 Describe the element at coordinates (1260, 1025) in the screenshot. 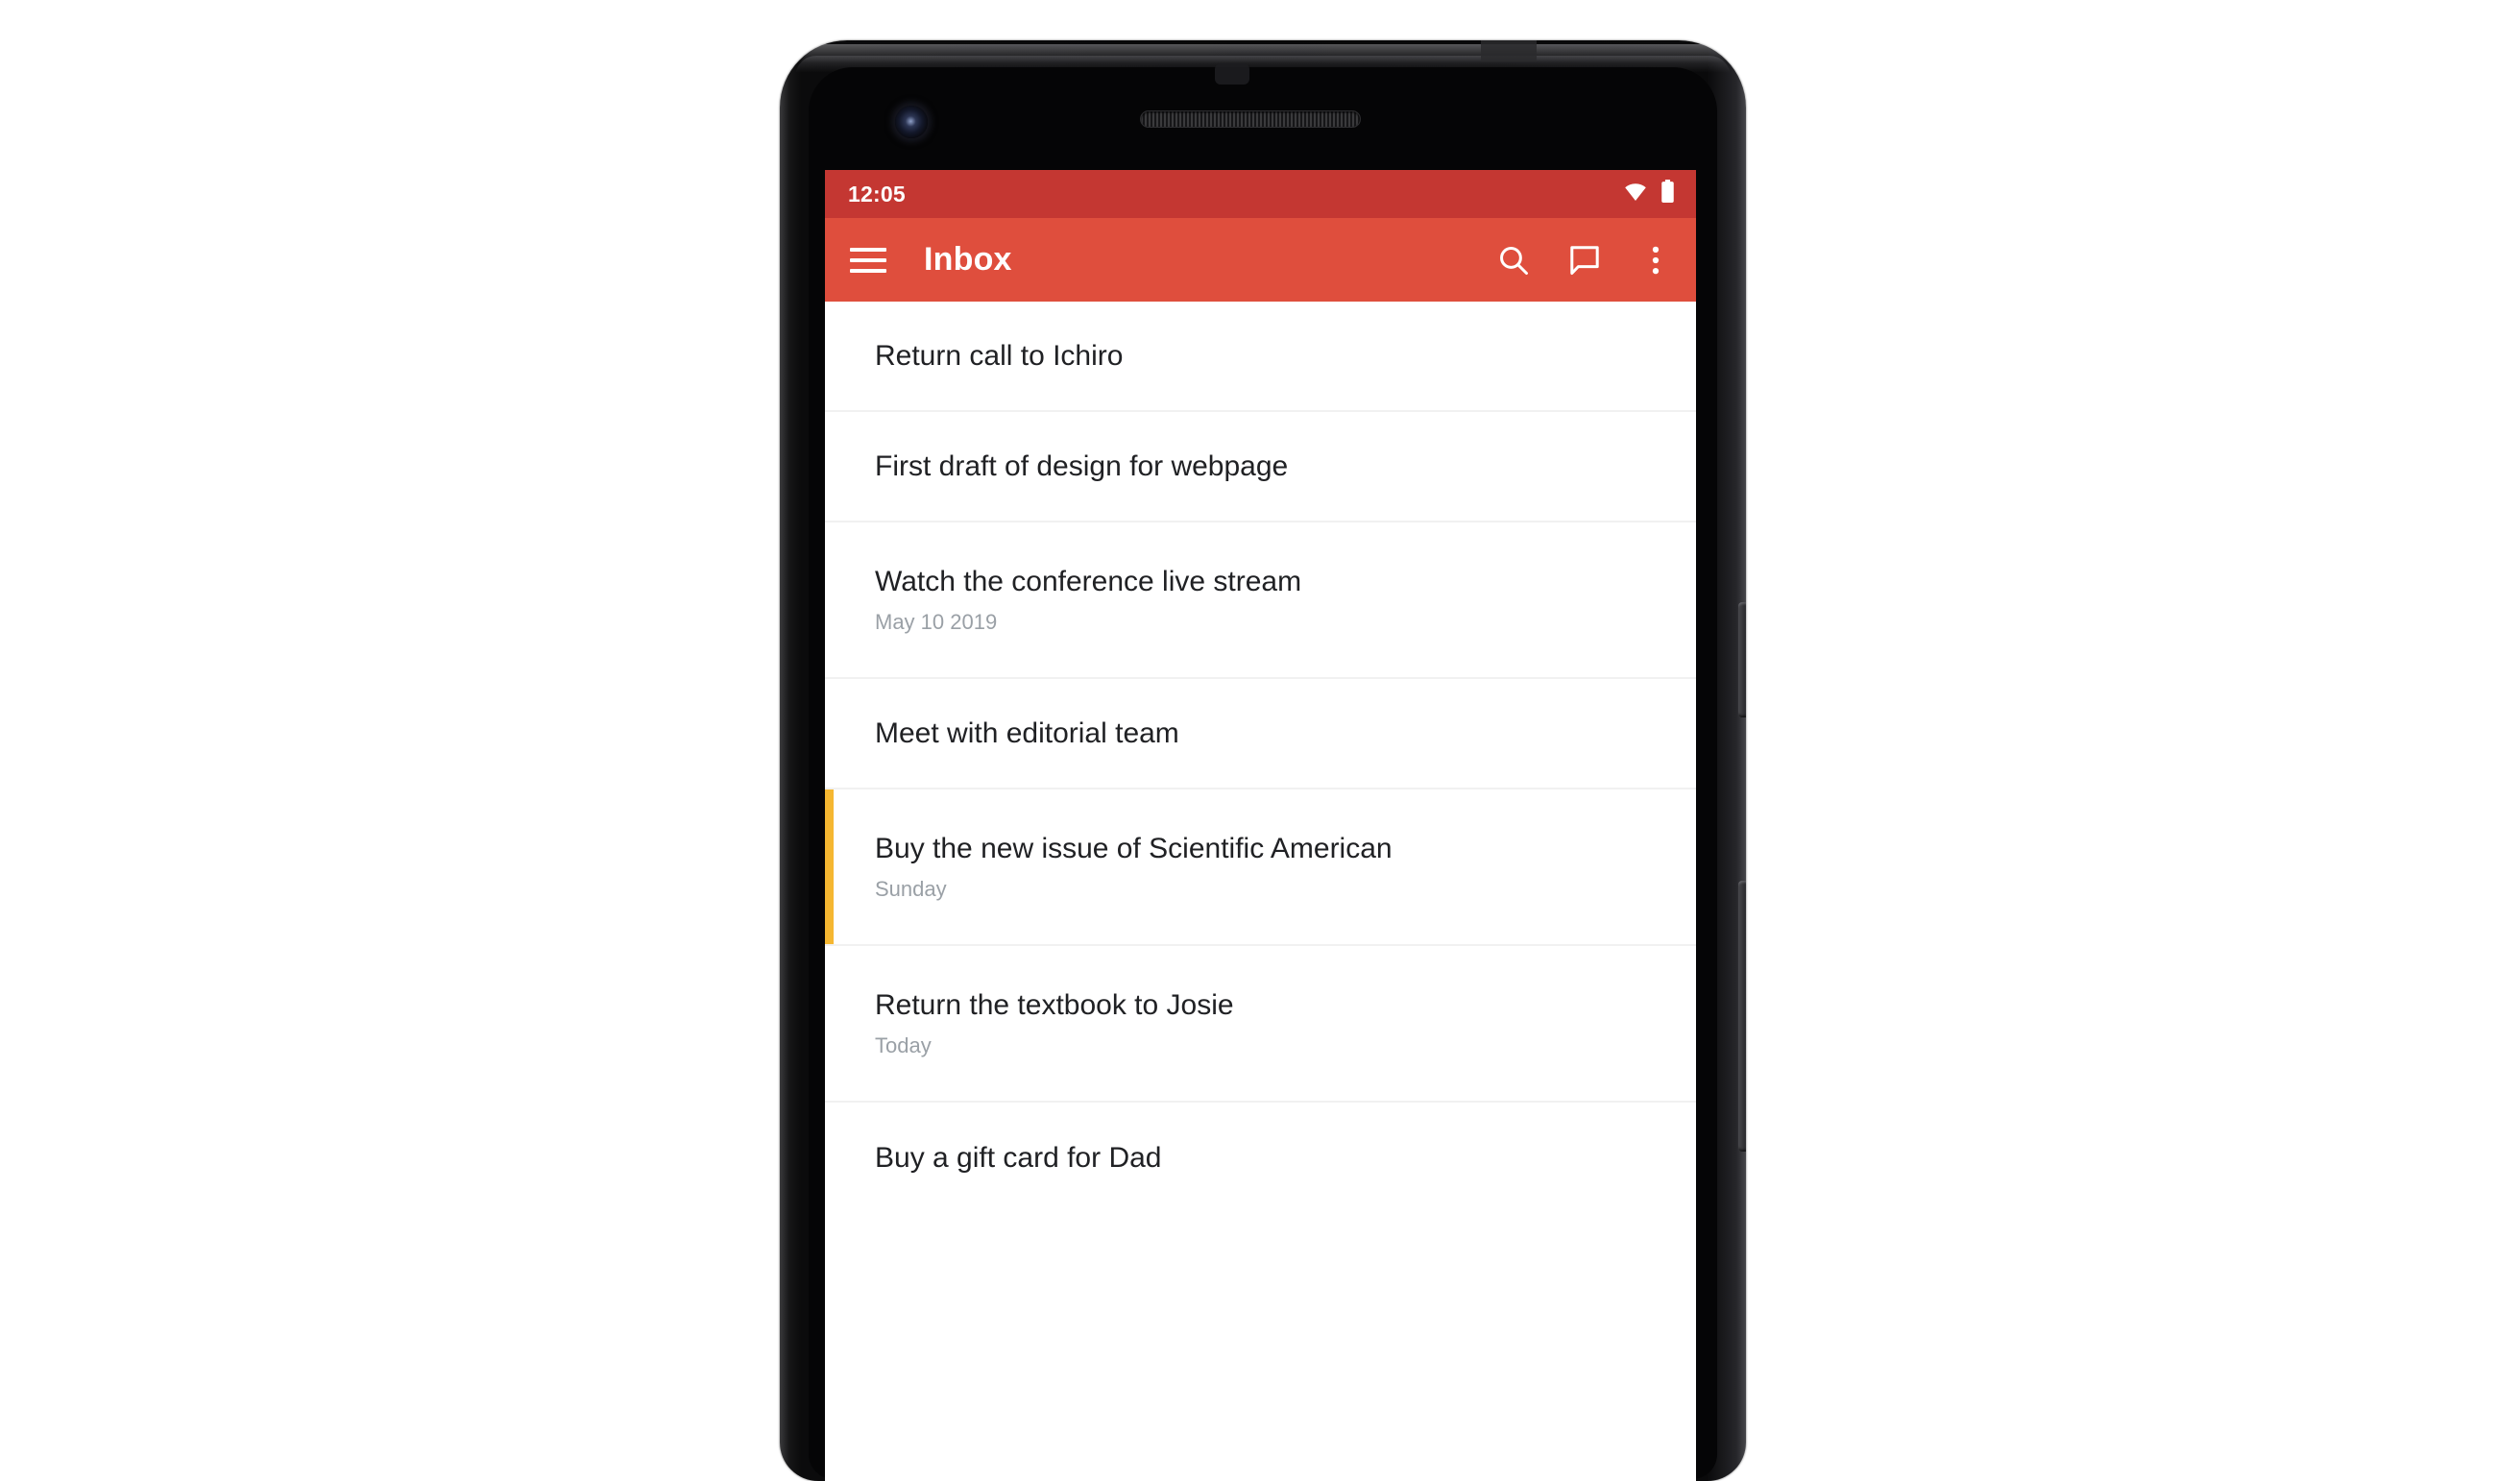

I see `task-row: Return the textbook to Josie Today` at that location.